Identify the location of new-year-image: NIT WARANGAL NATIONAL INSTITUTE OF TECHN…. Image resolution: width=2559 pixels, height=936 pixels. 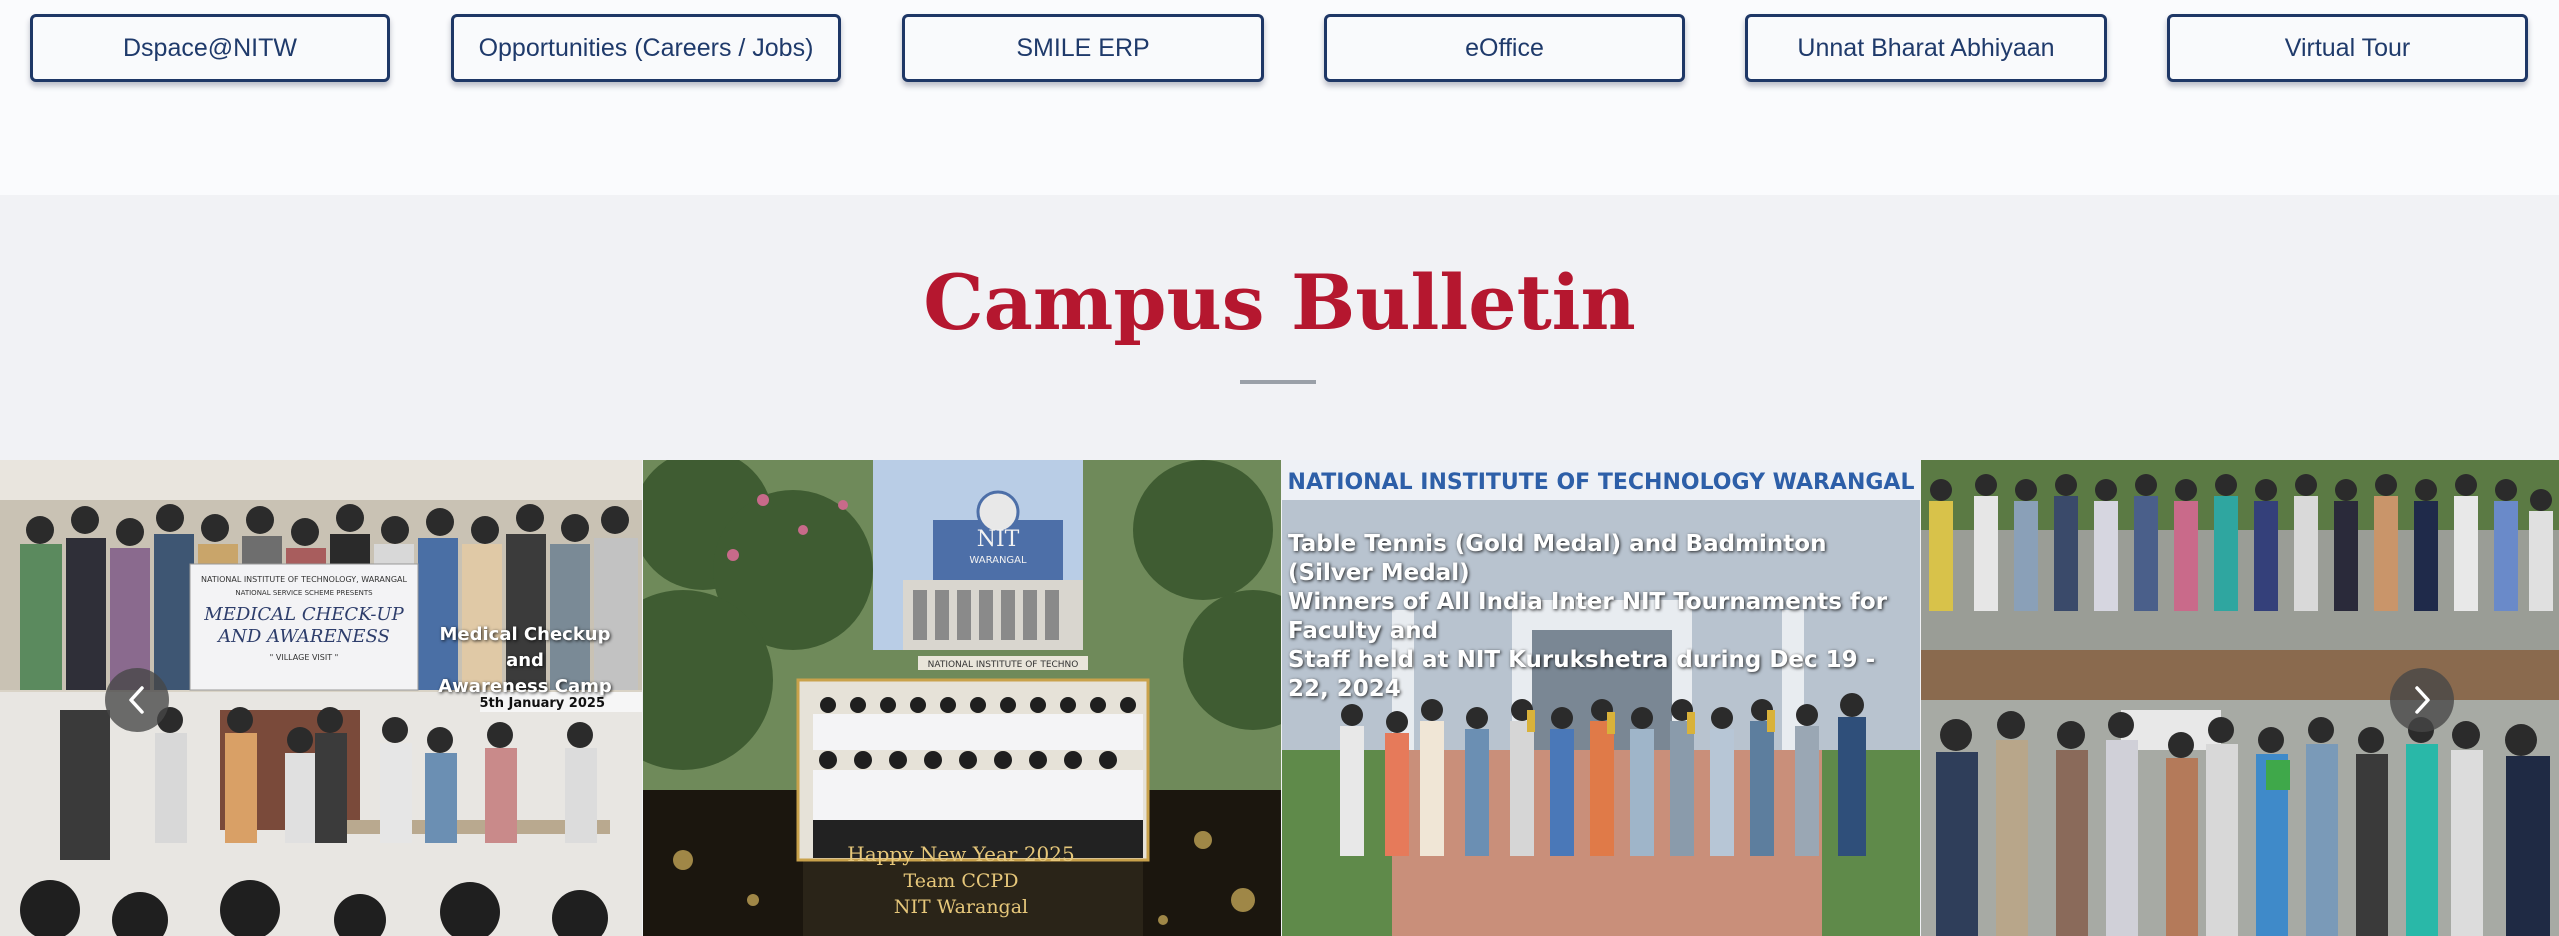
(962, 698).